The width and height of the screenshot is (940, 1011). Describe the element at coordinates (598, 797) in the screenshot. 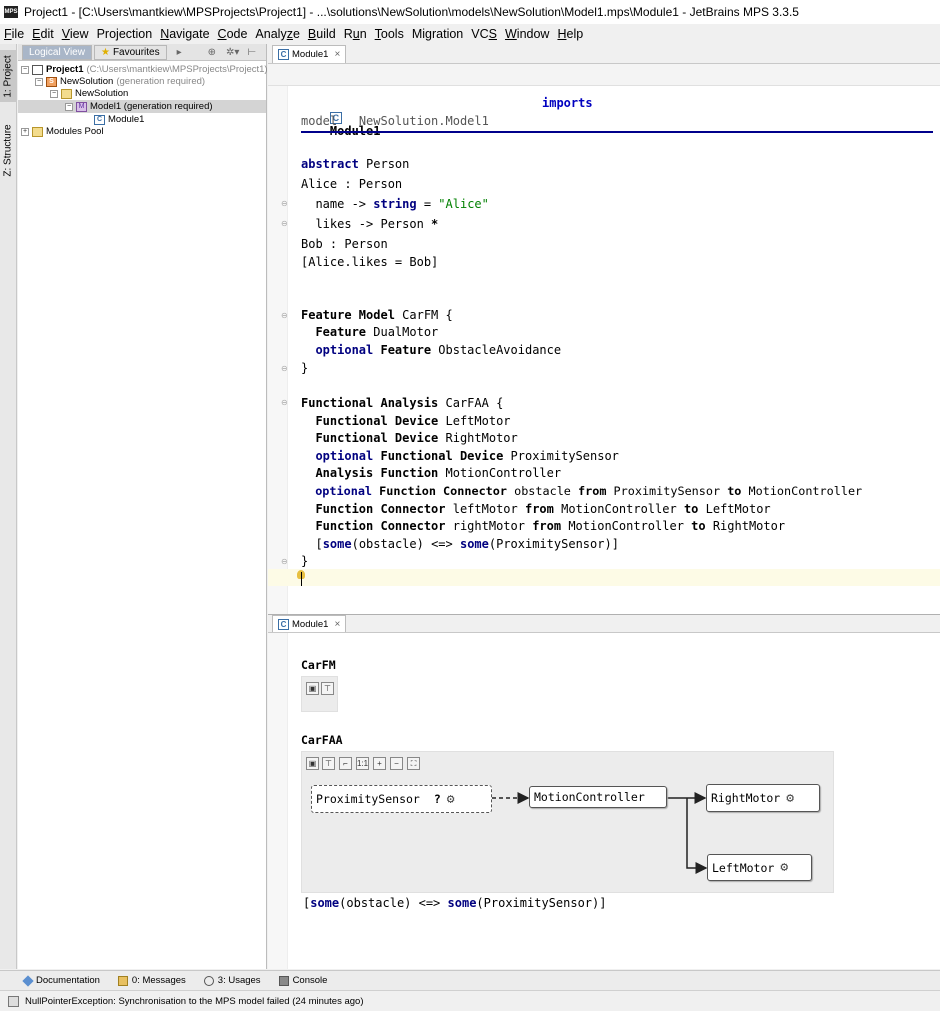

I see `node-motion-controller: MotionController` at that location.